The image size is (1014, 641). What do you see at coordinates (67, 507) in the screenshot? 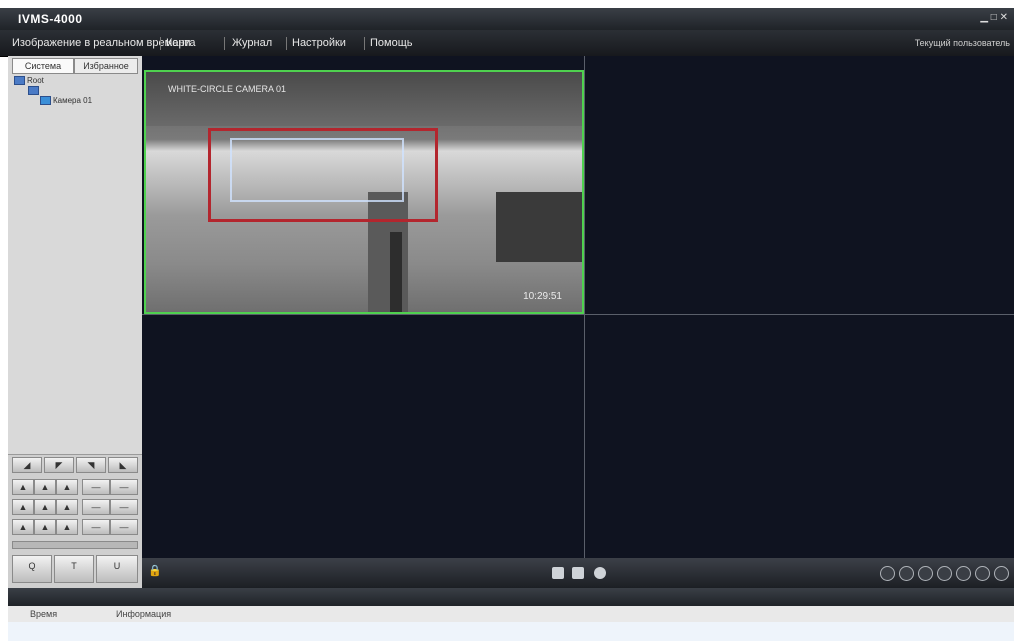
I see `ptz-right-button: ▲` at bounding box center [67, 507].